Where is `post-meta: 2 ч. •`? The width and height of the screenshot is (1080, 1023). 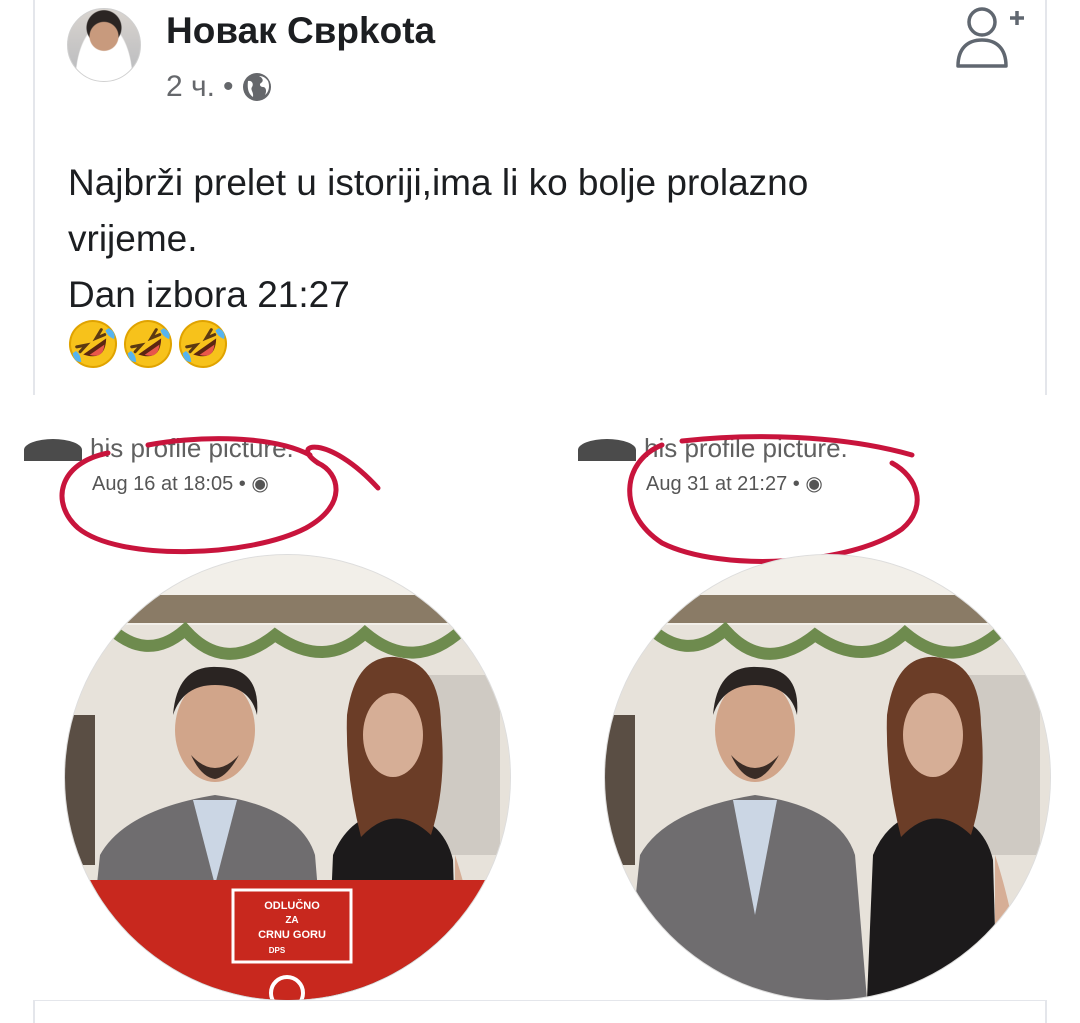 post-meta: 2 ч. • is located at coordinates (219, 87).